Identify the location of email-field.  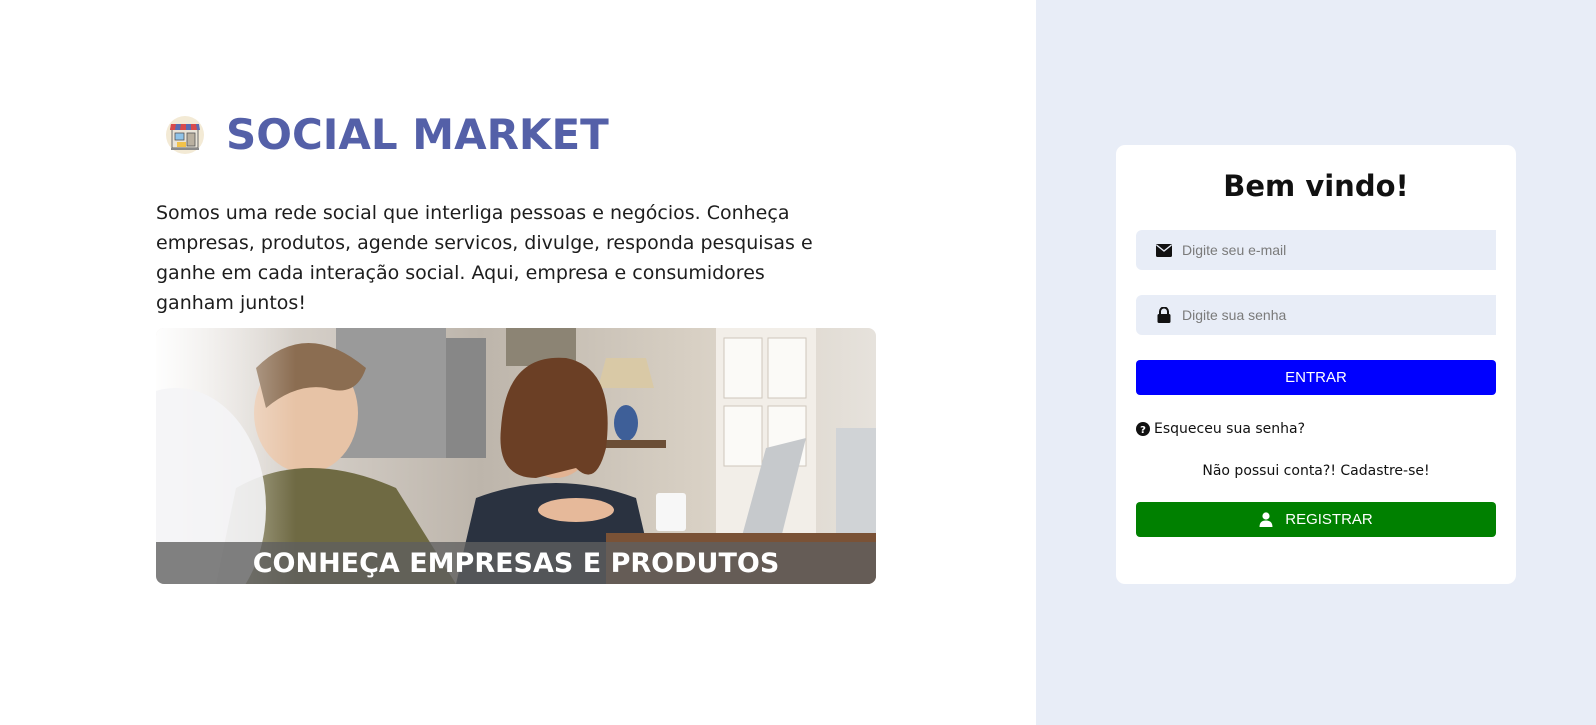
(1316, 250).